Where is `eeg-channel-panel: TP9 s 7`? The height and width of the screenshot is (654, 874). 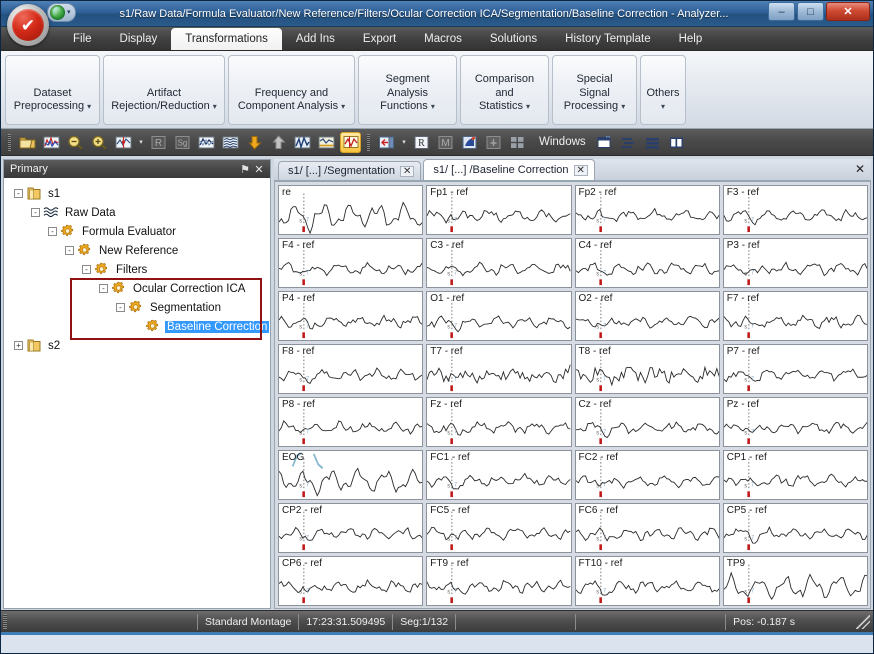 eeg-channel-panel: TP9 s 7 is located at coordinates (795, 581).